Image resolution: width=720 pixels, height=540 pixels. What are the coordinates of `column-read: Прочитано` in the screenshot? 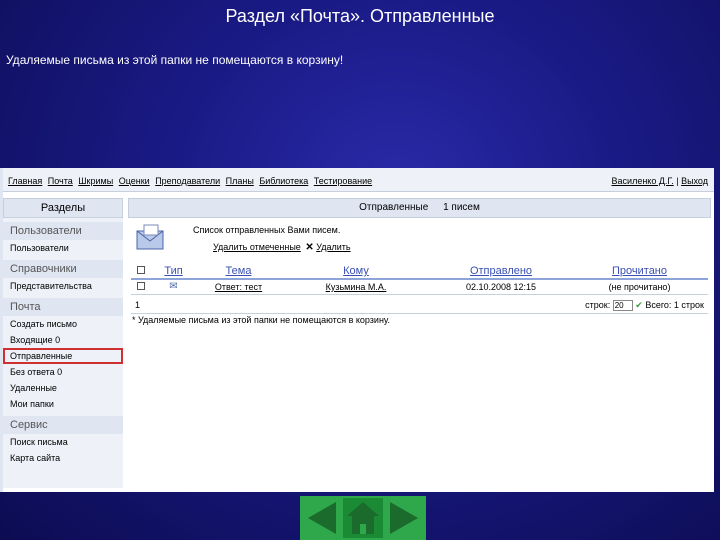 It's located at (639, 272).